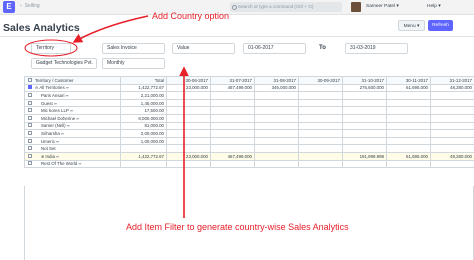 This screenshot has height=260, width=474. Describe the element at coordinates (110, 29) in the screenshot. I see `arrow-to-territory` at that location.